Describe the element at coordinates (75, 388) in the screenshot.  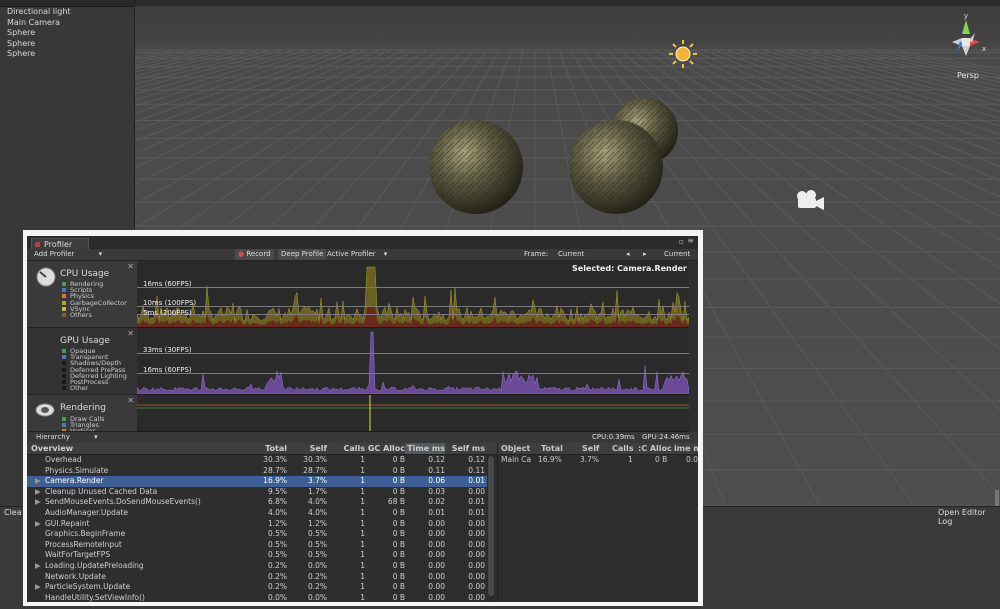
I see `legend-item: Other` at that location.